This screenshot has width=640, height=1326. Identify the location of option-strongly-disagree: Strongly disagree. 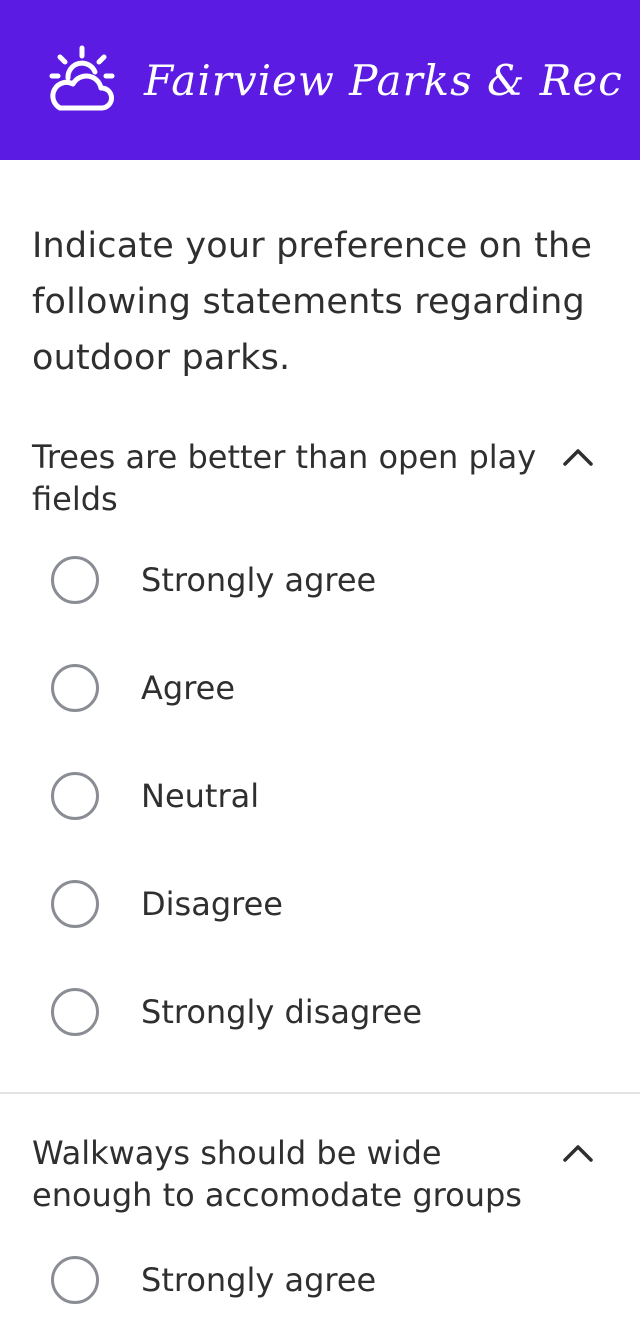
(320, 1012).